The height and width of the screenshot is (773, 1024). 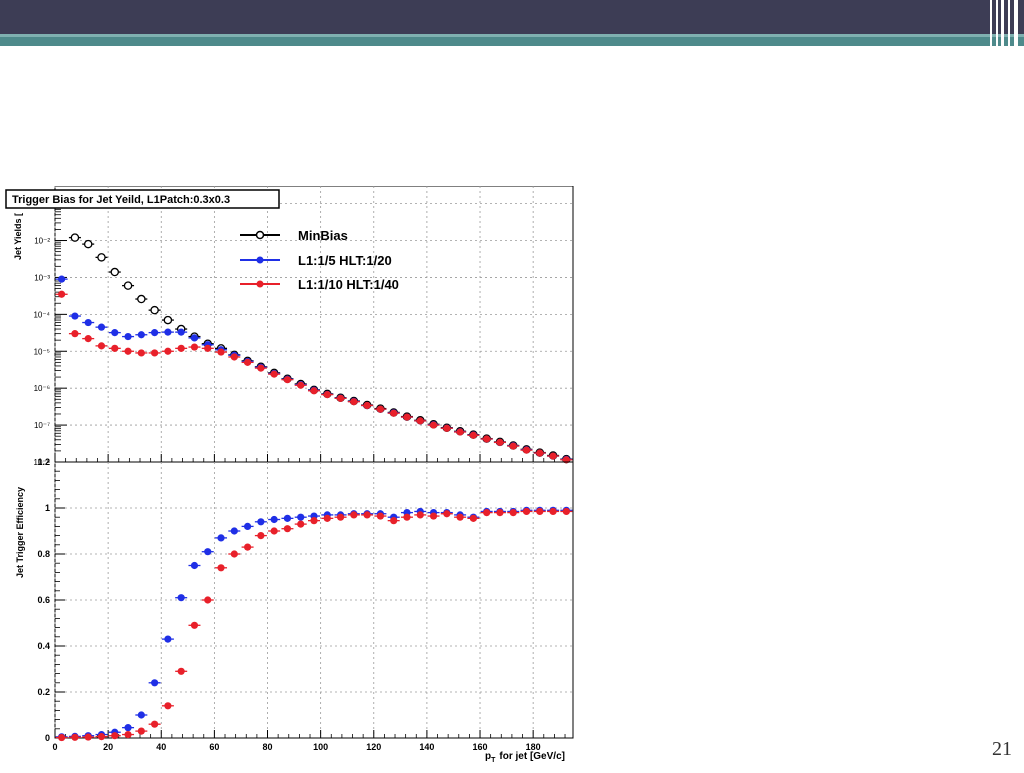 I want to click on yield-y-tick-label: 10⁻⁷, so click(x=42, y=425).